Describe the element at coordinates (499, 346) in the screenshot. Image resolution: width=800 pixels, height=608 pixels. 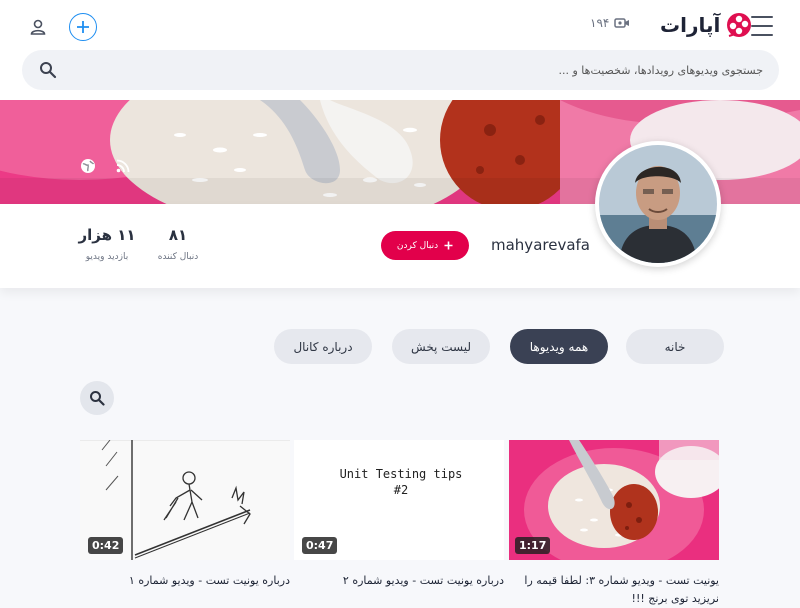
I see `channel-tabs: درباره کانال لیست پخش همه ویدیوها خانه` at that location.